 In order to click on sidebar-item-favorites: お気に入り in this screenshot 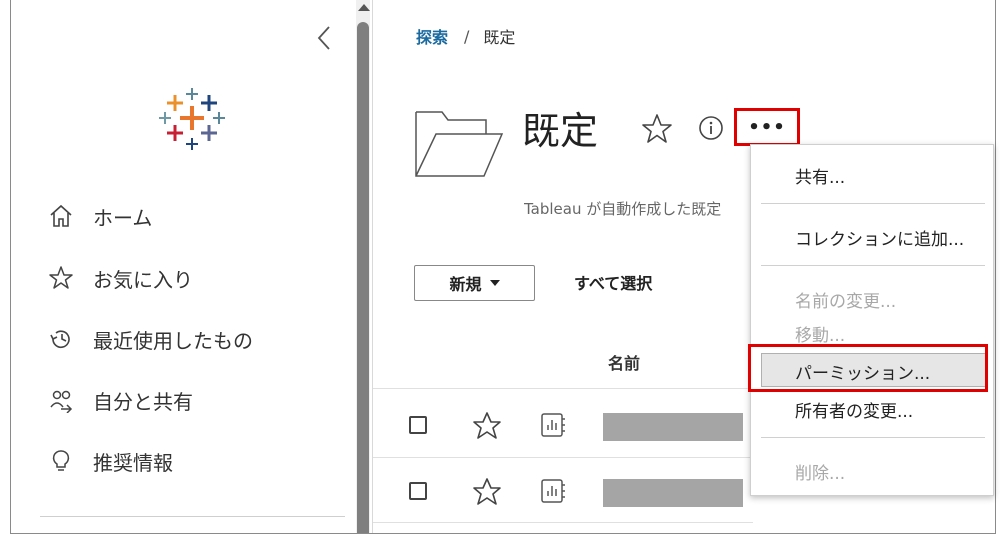, I will do `click(120, 278)`.